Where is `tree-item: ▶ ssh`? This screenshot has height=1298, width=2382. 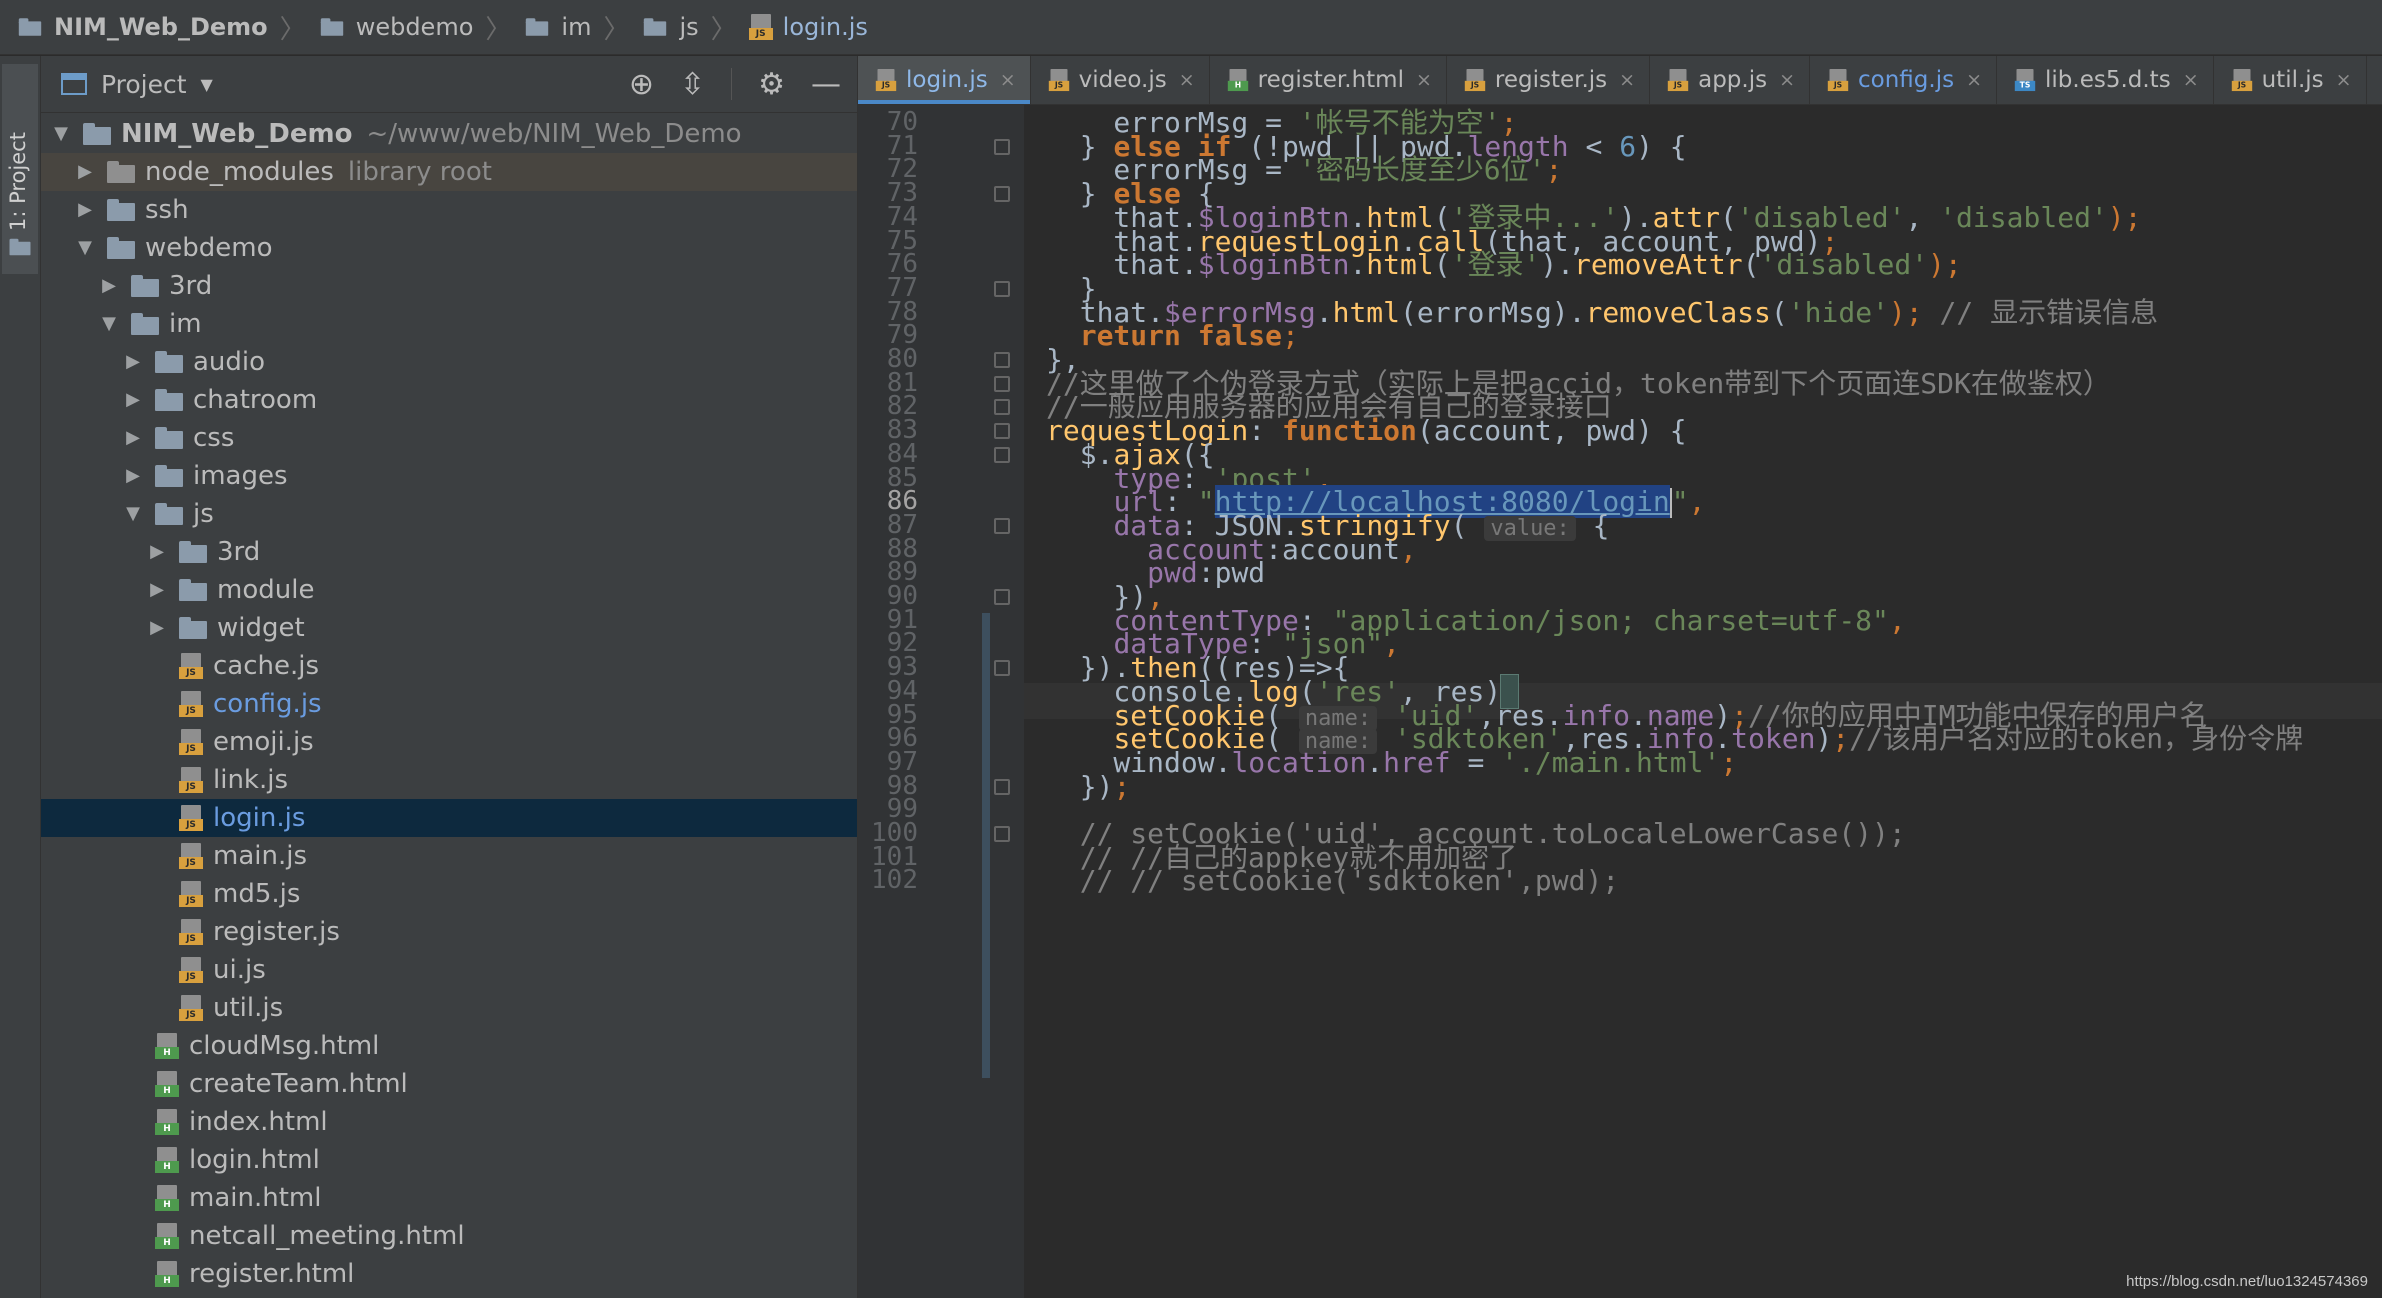 tree-item: ▶ ssh is located at coordinates (449, 210).